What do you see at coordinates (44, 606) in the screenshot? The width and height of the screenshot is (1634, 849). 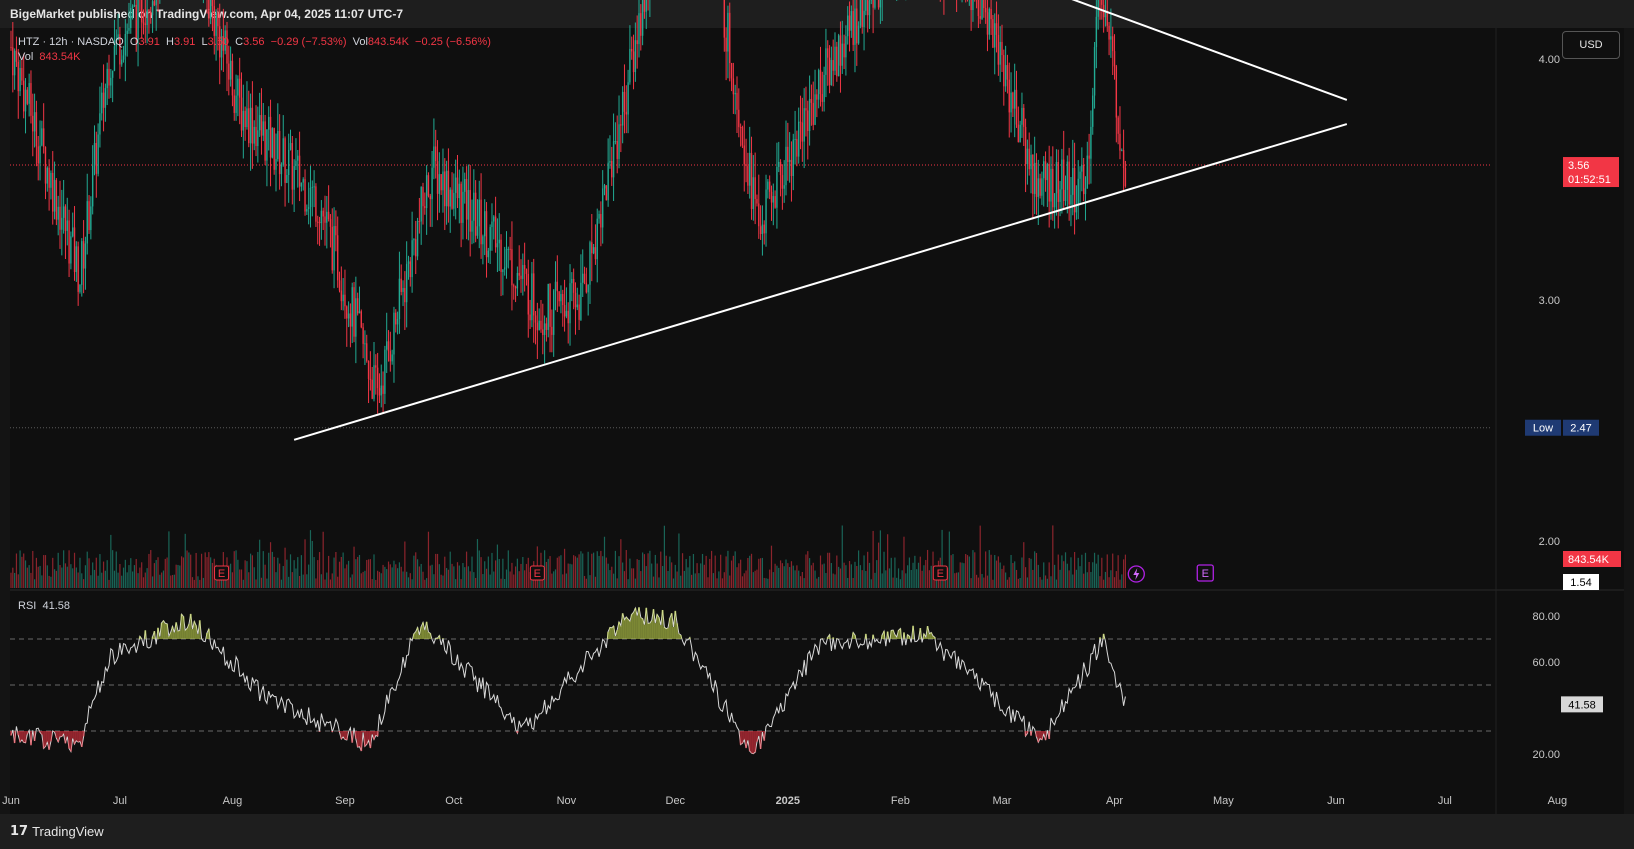 I see `rsi-legend: RSI 41.58` at bounding box center [44, 606].